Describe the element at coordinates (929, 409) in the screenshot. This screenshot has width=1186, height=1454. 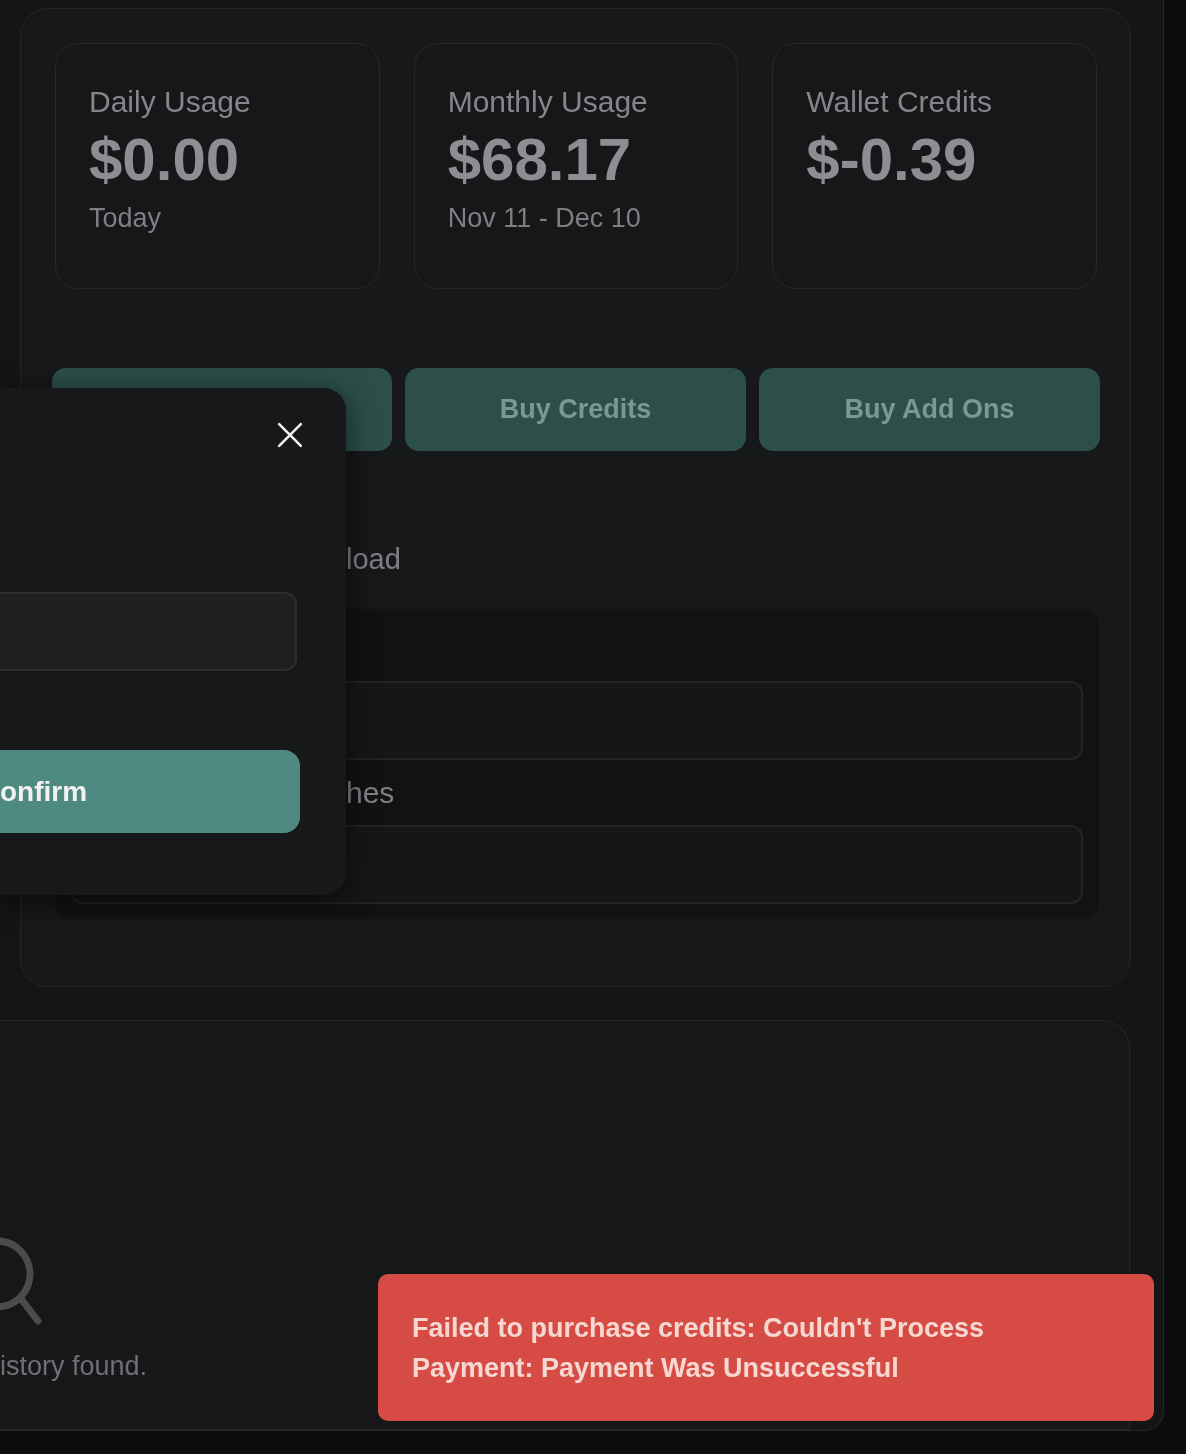
I see `action-button: Buy Add Ons` at that location.